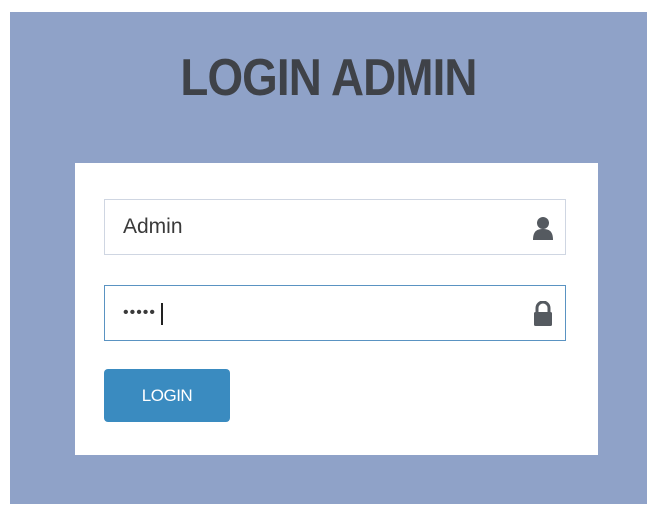  I want to click on username-input, so click(335, 227).